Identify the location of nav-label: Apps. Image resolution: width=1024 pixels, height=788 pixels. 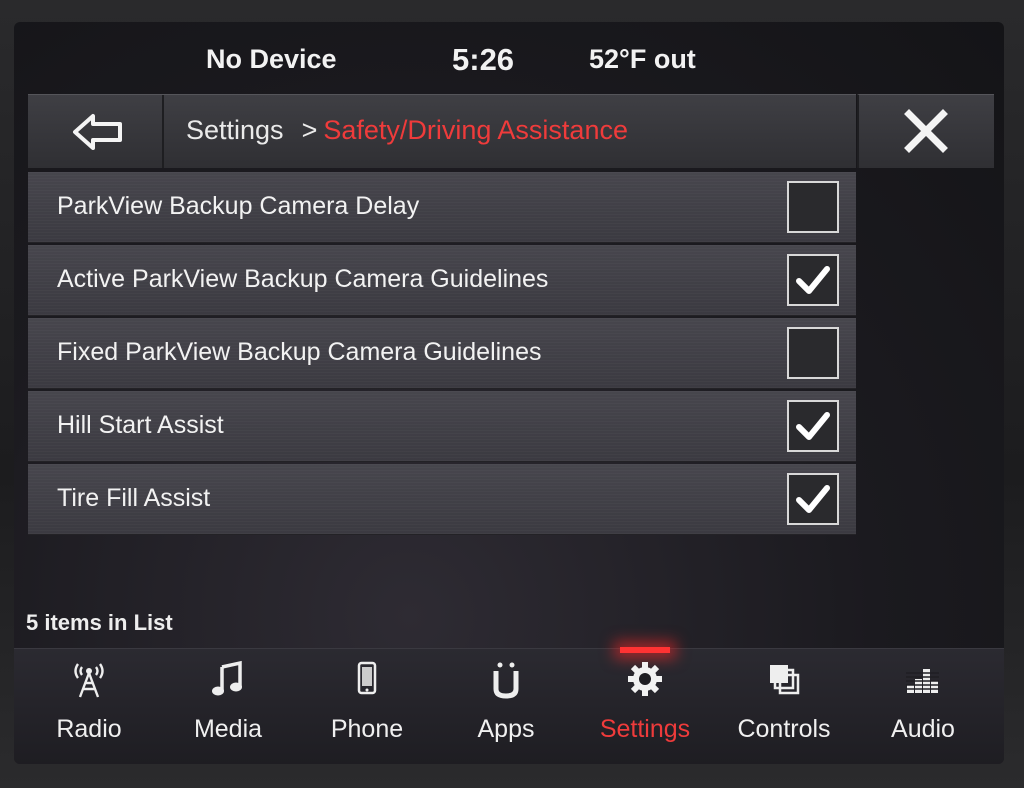
(506, 729).